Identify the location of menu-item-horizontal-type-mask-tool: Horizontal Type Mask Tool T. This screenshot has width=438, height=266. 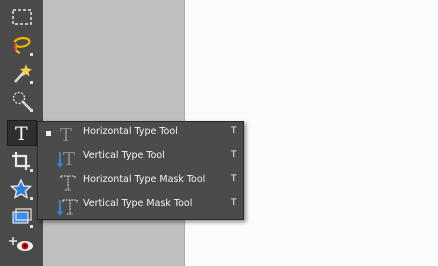
(140, 182).